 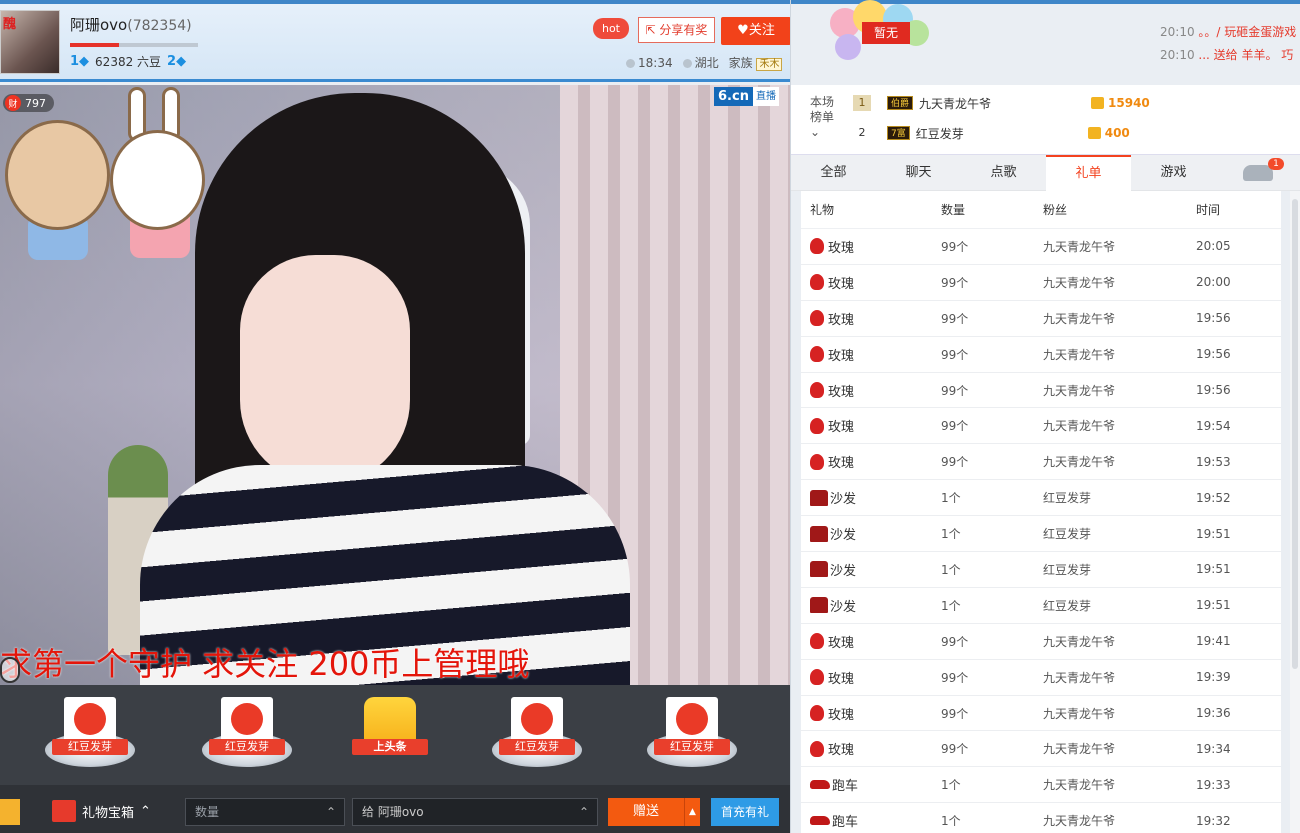 I want to click on wealth-badge: 财 797, so click(x=28, y=103).